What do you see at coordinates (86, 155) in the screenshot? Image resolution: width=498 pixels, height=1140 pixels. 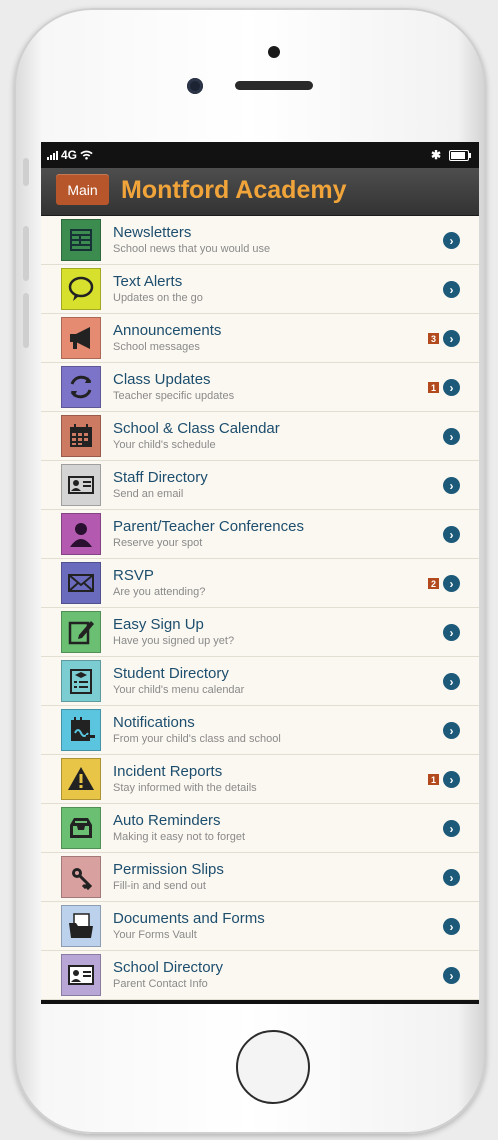 I see `wifi-icon` at bounding box center [86, 155].